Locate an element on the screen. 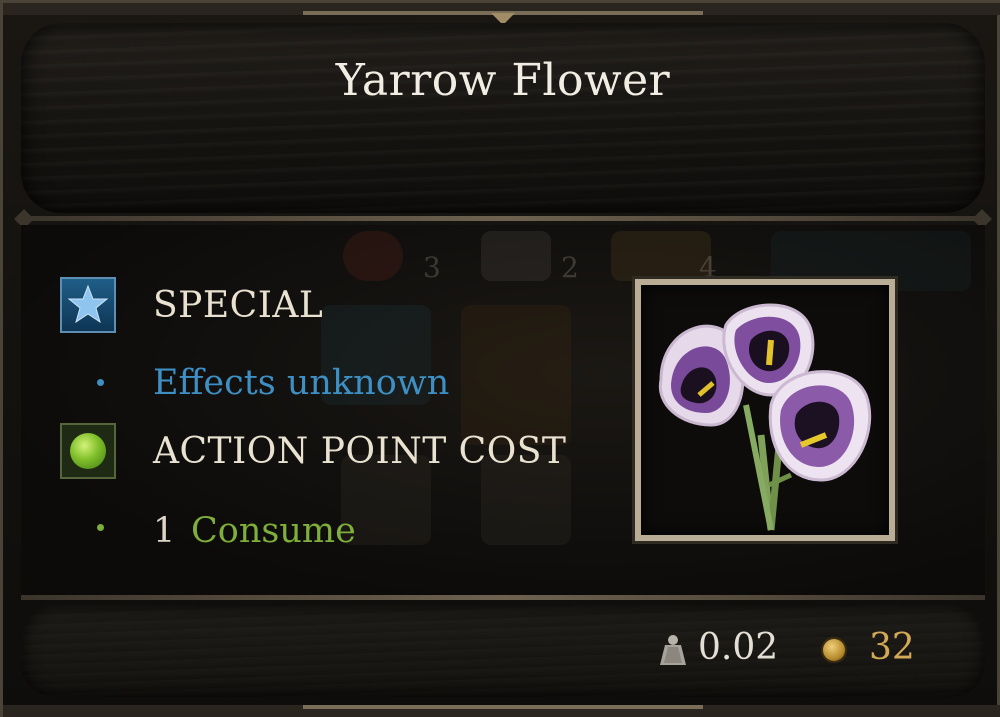  item-value: 32 is located at coordinates (892, 647).